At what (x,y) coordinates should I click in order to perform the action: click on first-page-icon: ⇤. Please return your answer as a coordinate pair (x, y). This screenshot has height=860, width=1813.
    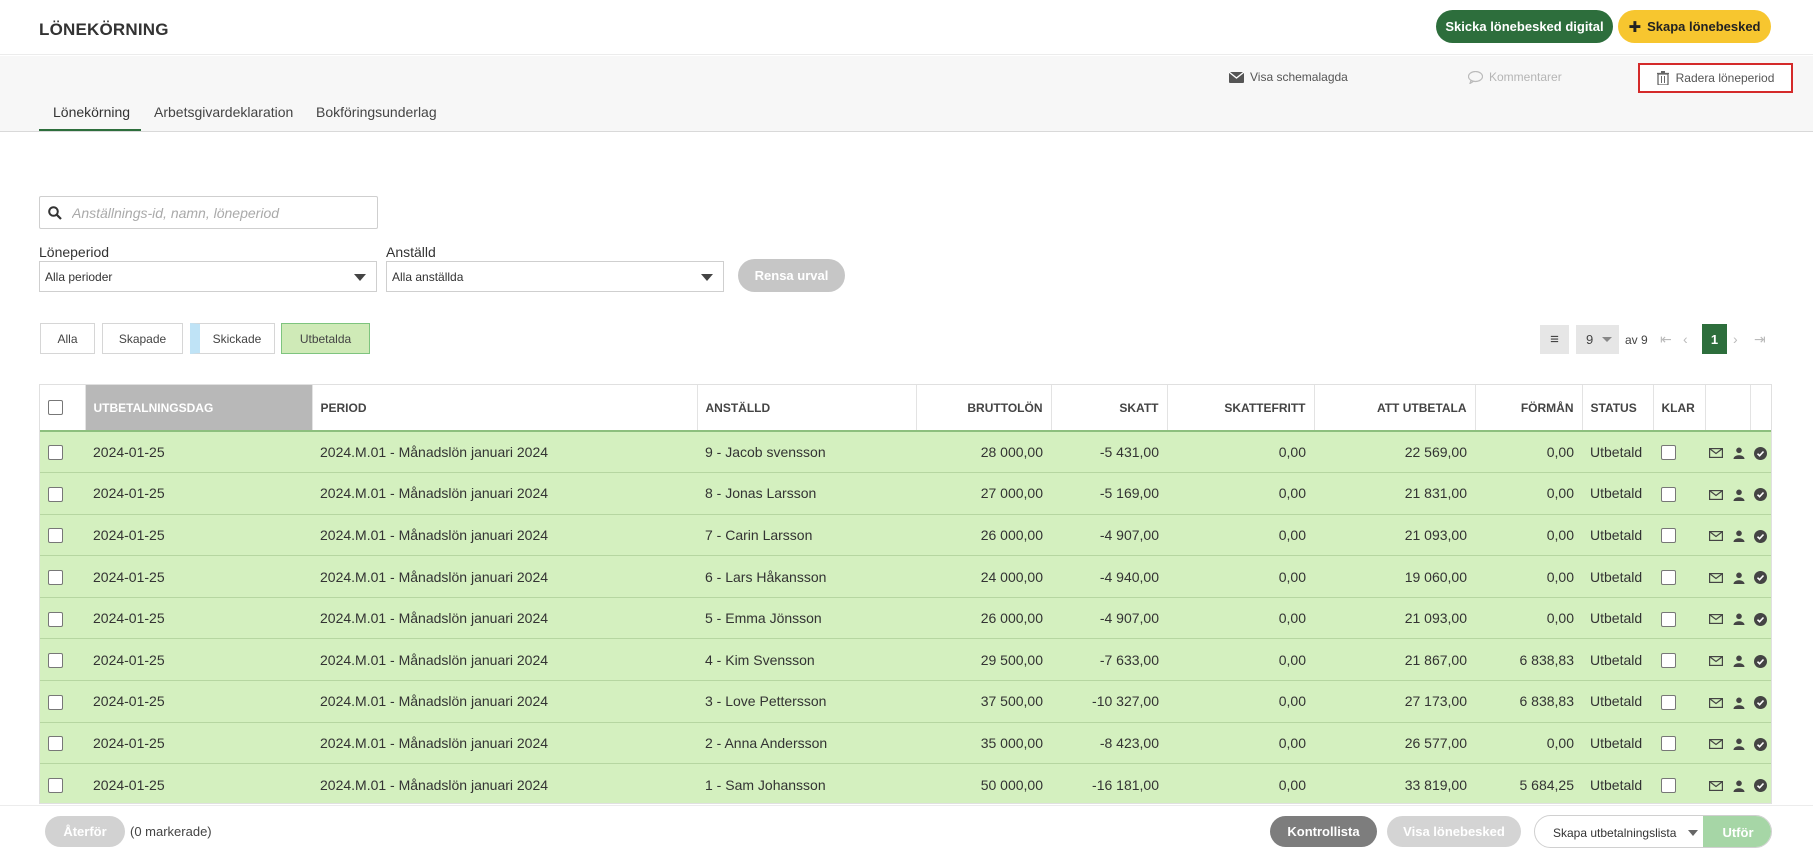
    Looking at the image, I should click on (1666, 339).